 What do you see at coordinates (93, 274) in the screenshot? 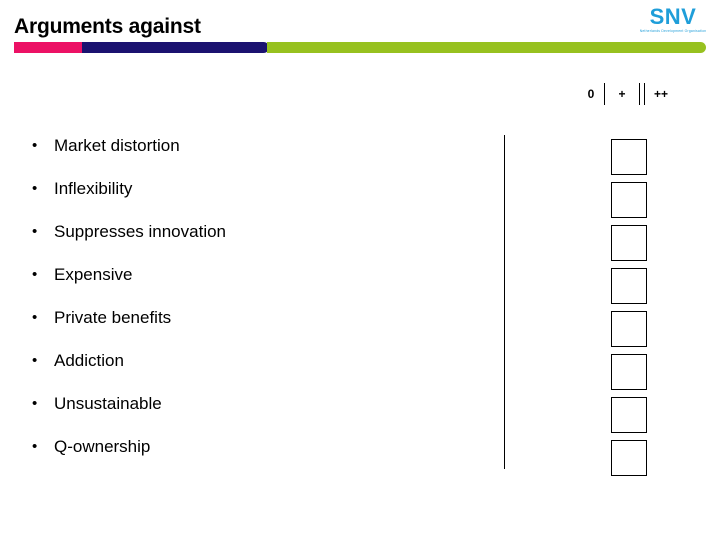
I see `list-item-label: Expensive` at bounding box center [93, 274].